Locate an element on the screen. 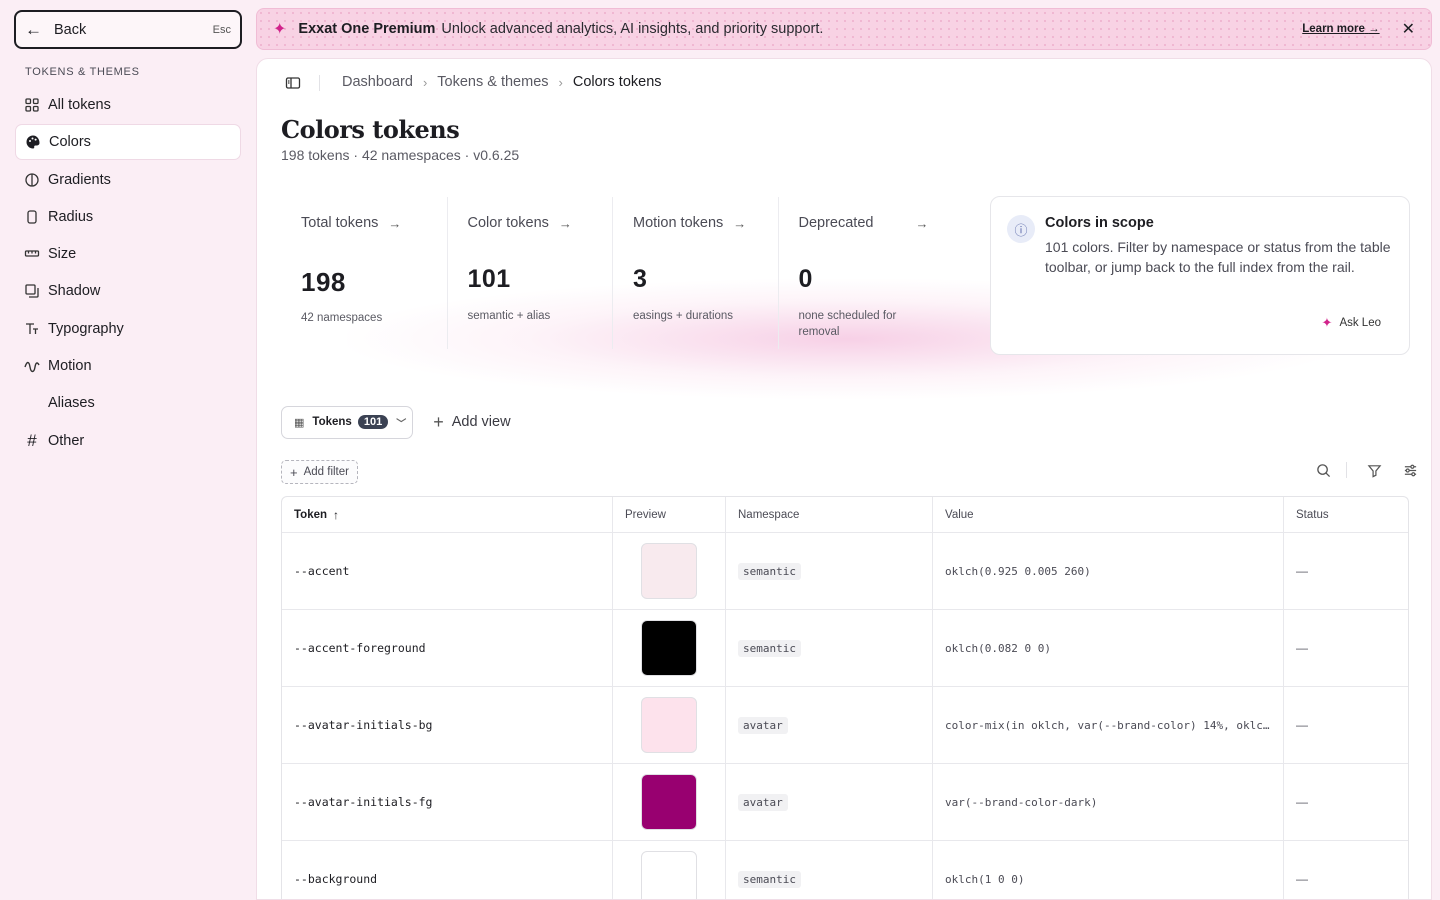 The image size is (1440, 900). stat-total-tokens: Total tokens → 198 42 namespaces is located at coordinates (364, 273).